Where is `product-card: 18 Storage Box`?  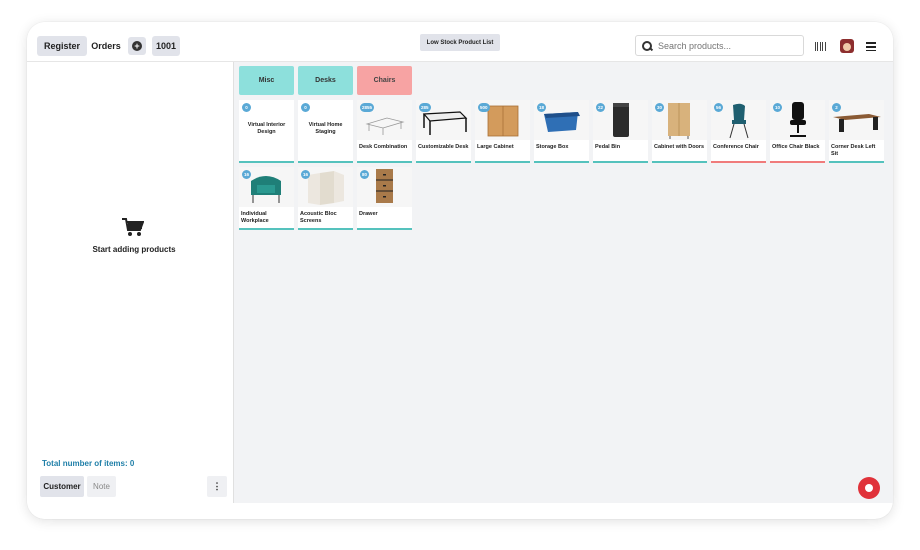
product-card: 18 Storage Box is located at coordinates (561, 131).